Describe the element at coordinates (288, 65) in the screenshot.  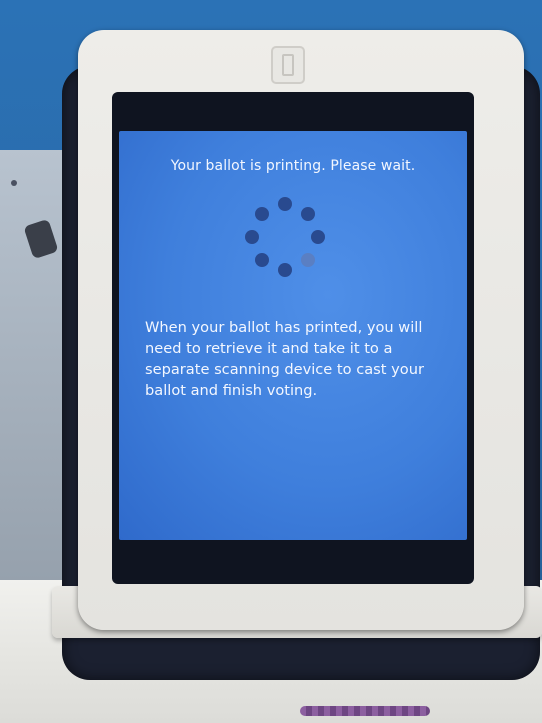
I see `frame-logo-tab-icon` at that location.